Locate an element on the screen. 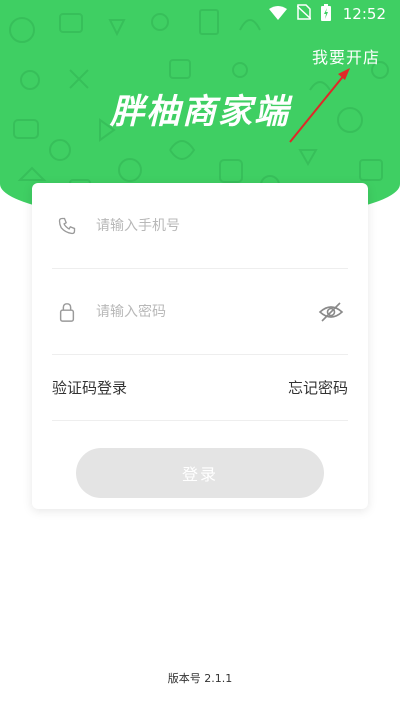  forgot-password-link: 忘记密码 is located at coordinates (318, 387).